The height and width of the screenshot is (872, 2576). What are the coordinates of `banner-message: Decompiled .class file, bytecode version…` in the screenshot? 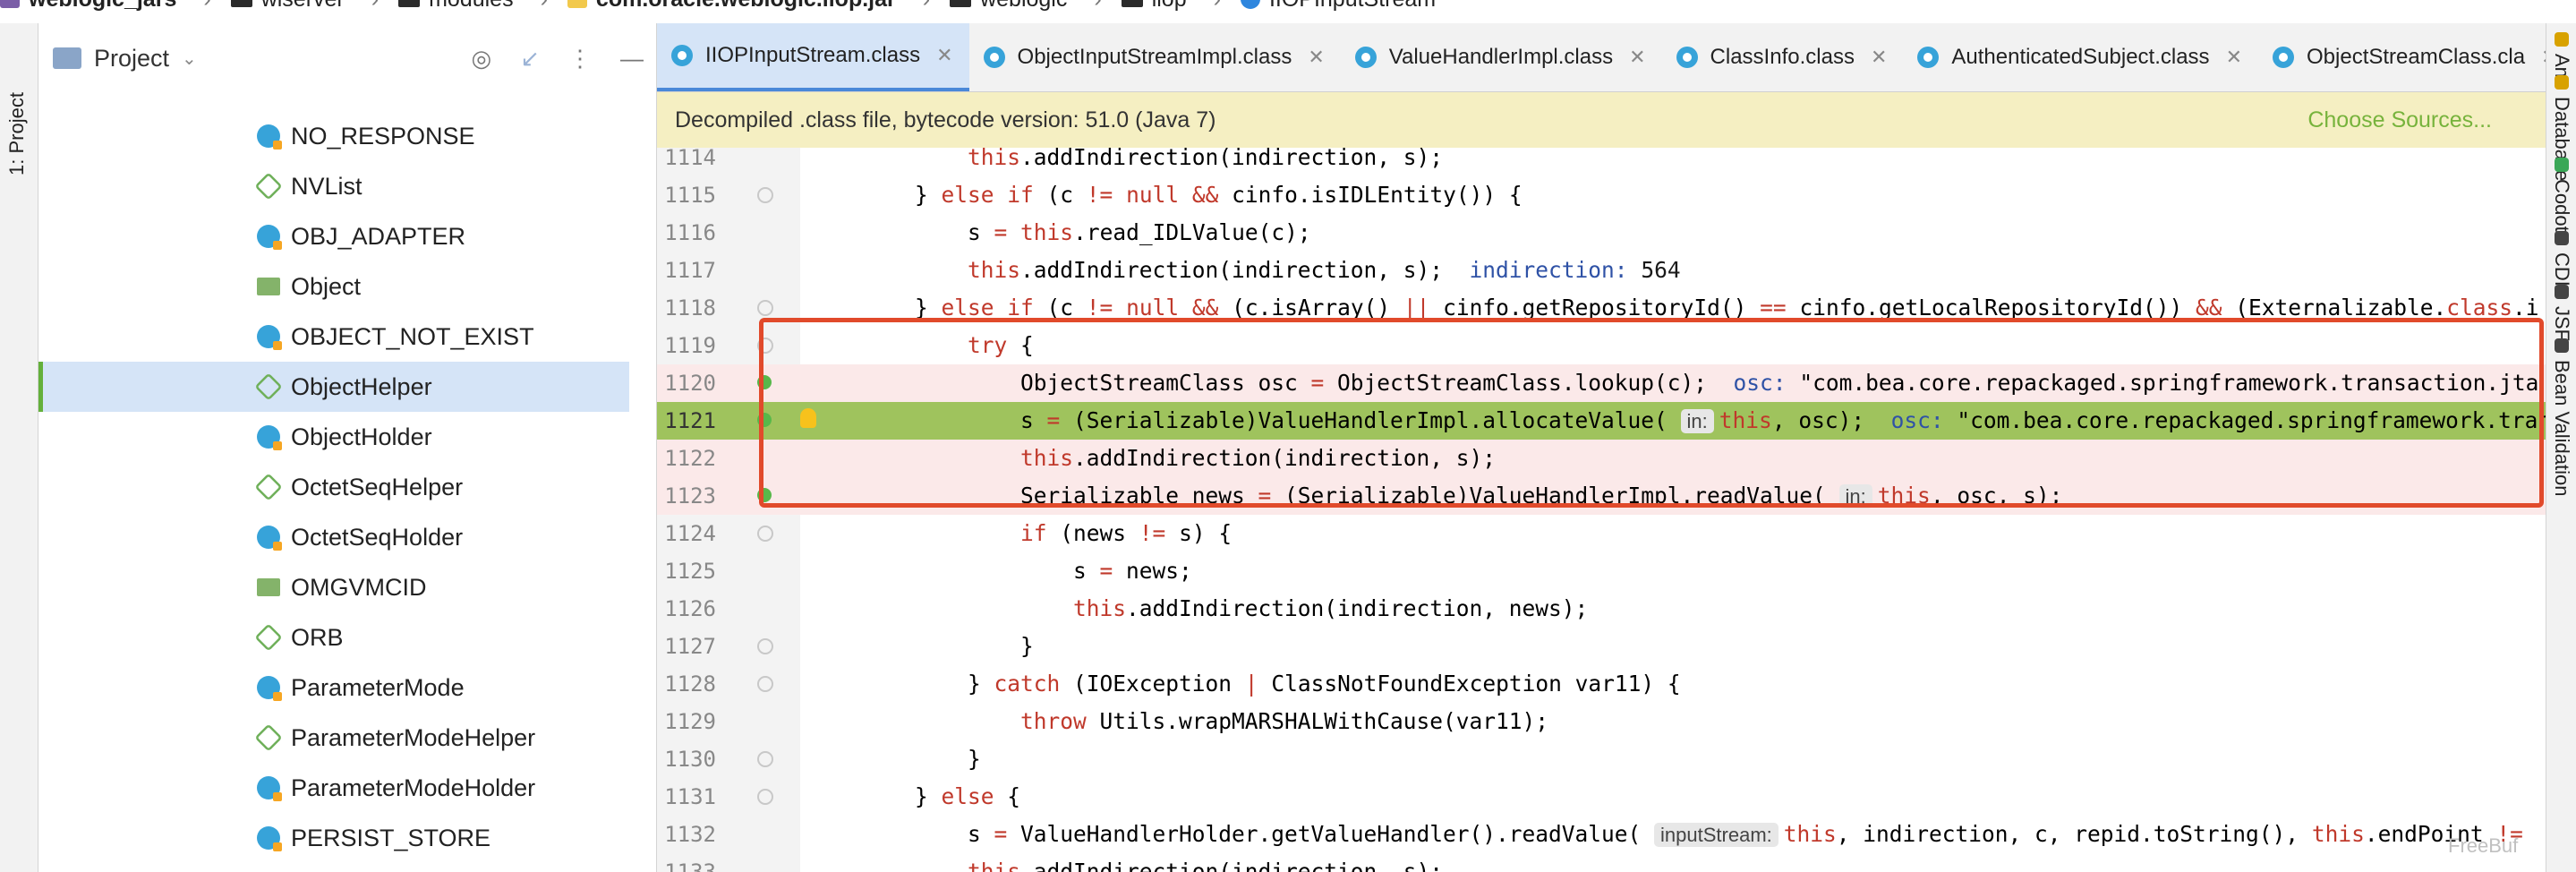 It's located at (945, 120).